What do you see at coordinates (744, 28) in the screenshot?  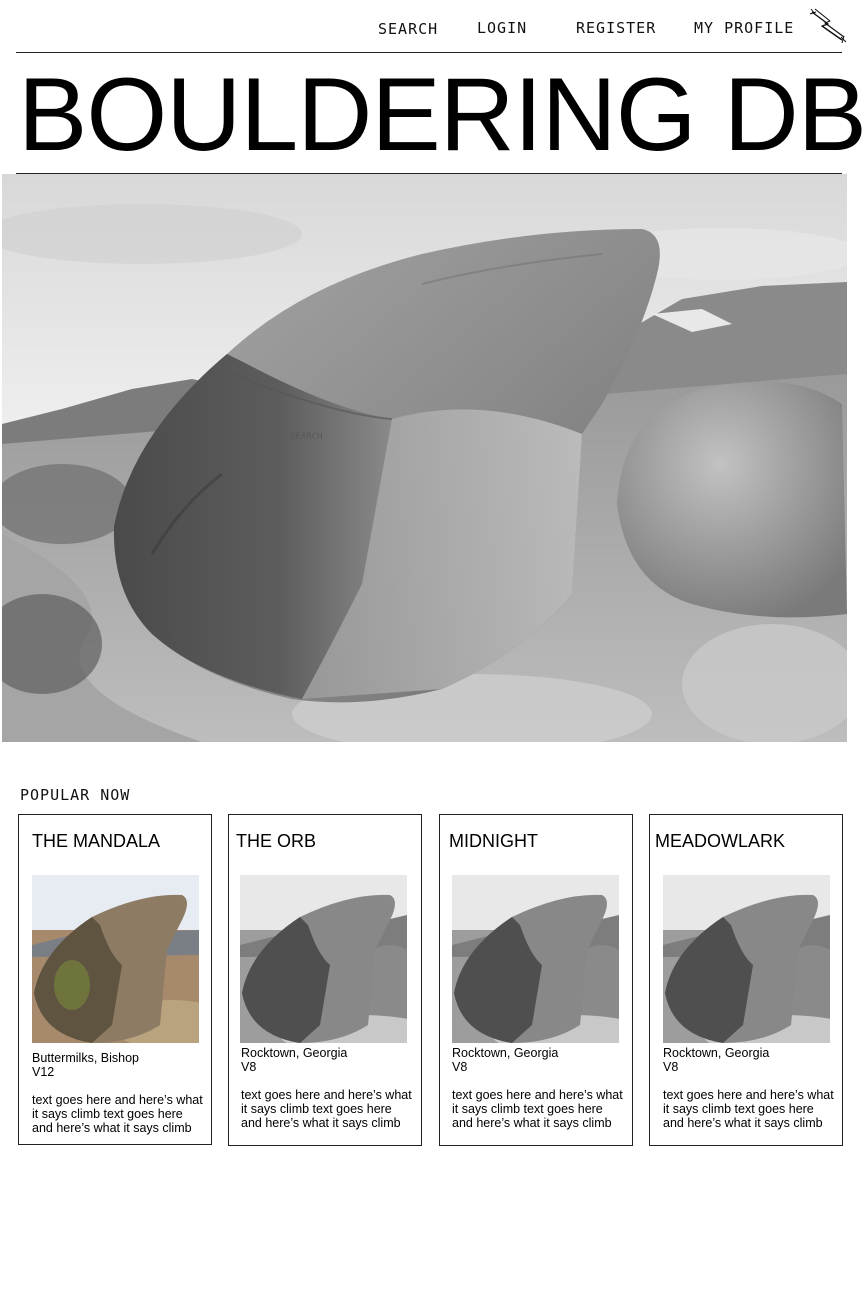 I see `nav-profile-link: MY PROFILE` at bounding box center [744, 28].